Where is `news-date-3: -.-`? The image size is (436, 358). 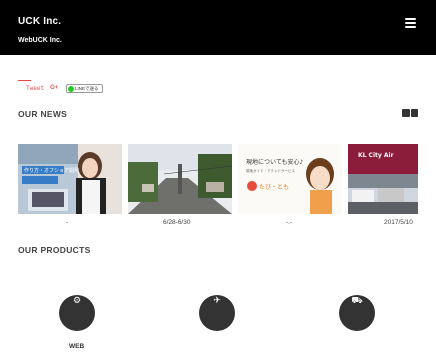 news-date-3: -.- is located at coordinates (289, 222).